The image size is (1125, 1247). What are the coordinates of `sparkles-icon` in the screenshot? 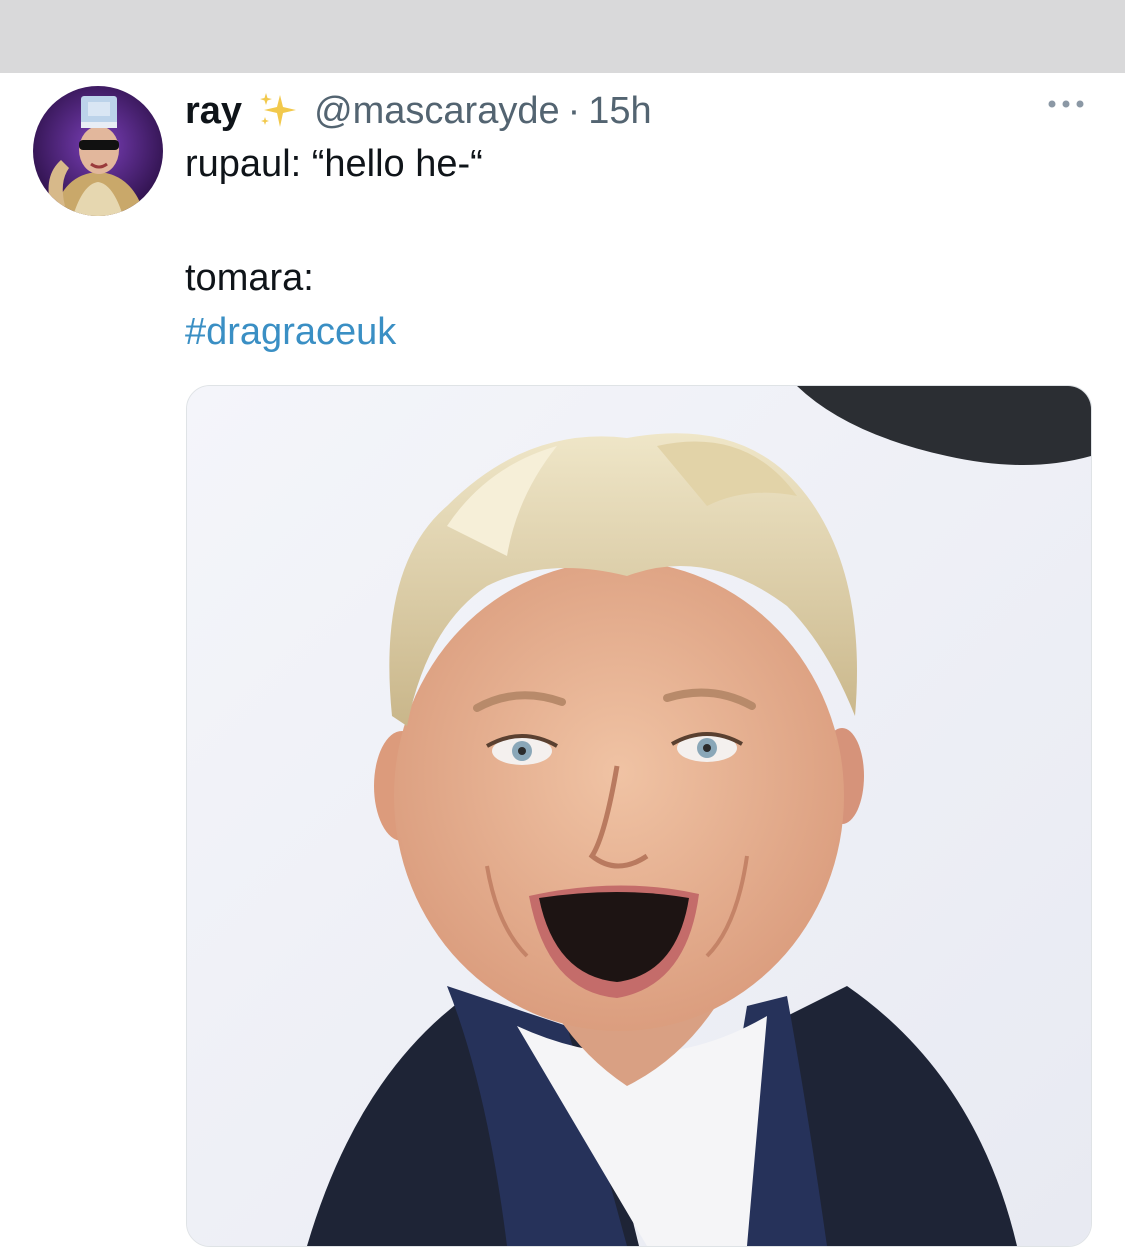 It's located at (279, 111).